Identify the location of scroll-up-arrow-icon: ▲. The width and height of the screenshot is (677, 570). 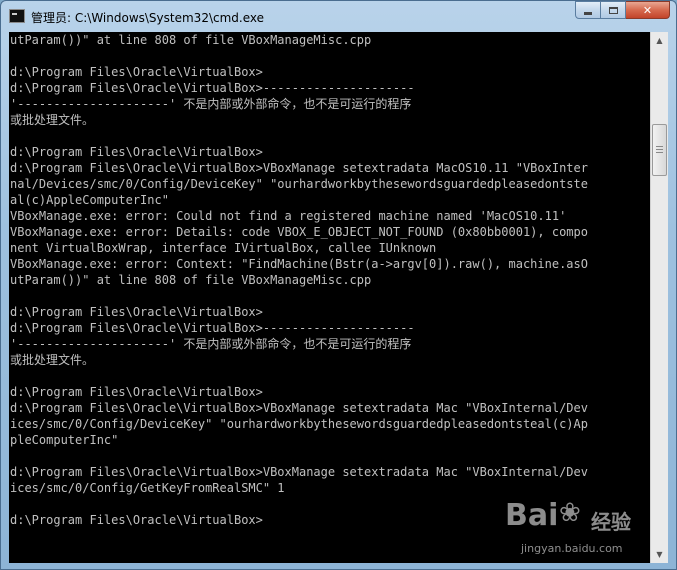
(659, 40).